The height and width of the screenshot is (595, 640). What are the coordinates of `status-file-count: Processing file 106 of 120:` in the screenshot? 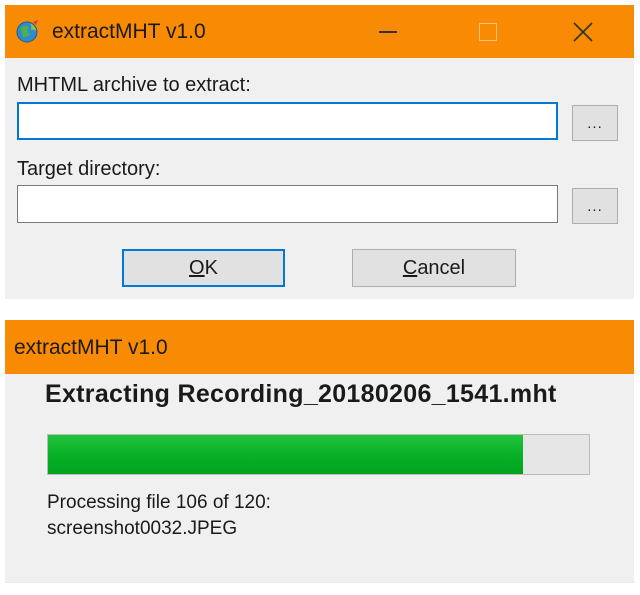 It's located at (159, 502).